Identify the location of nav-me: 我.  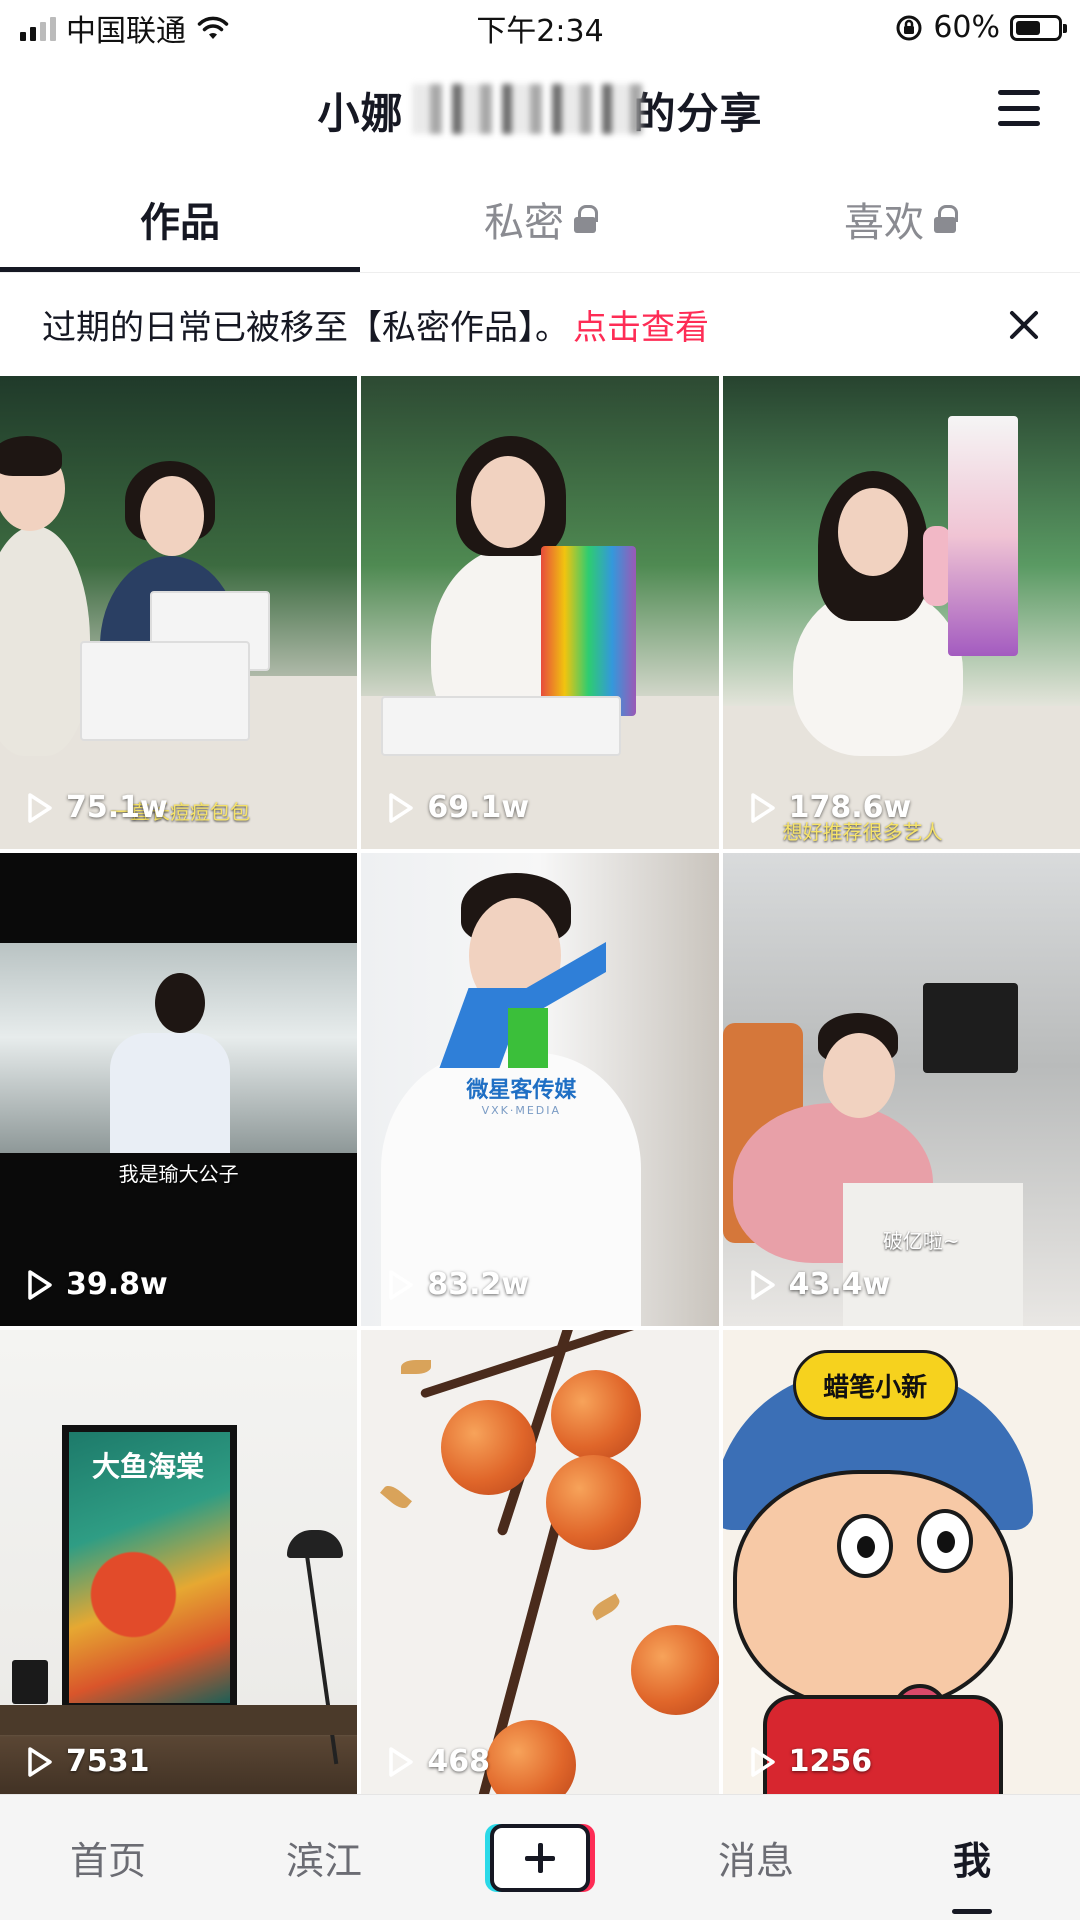
(972, 1857).